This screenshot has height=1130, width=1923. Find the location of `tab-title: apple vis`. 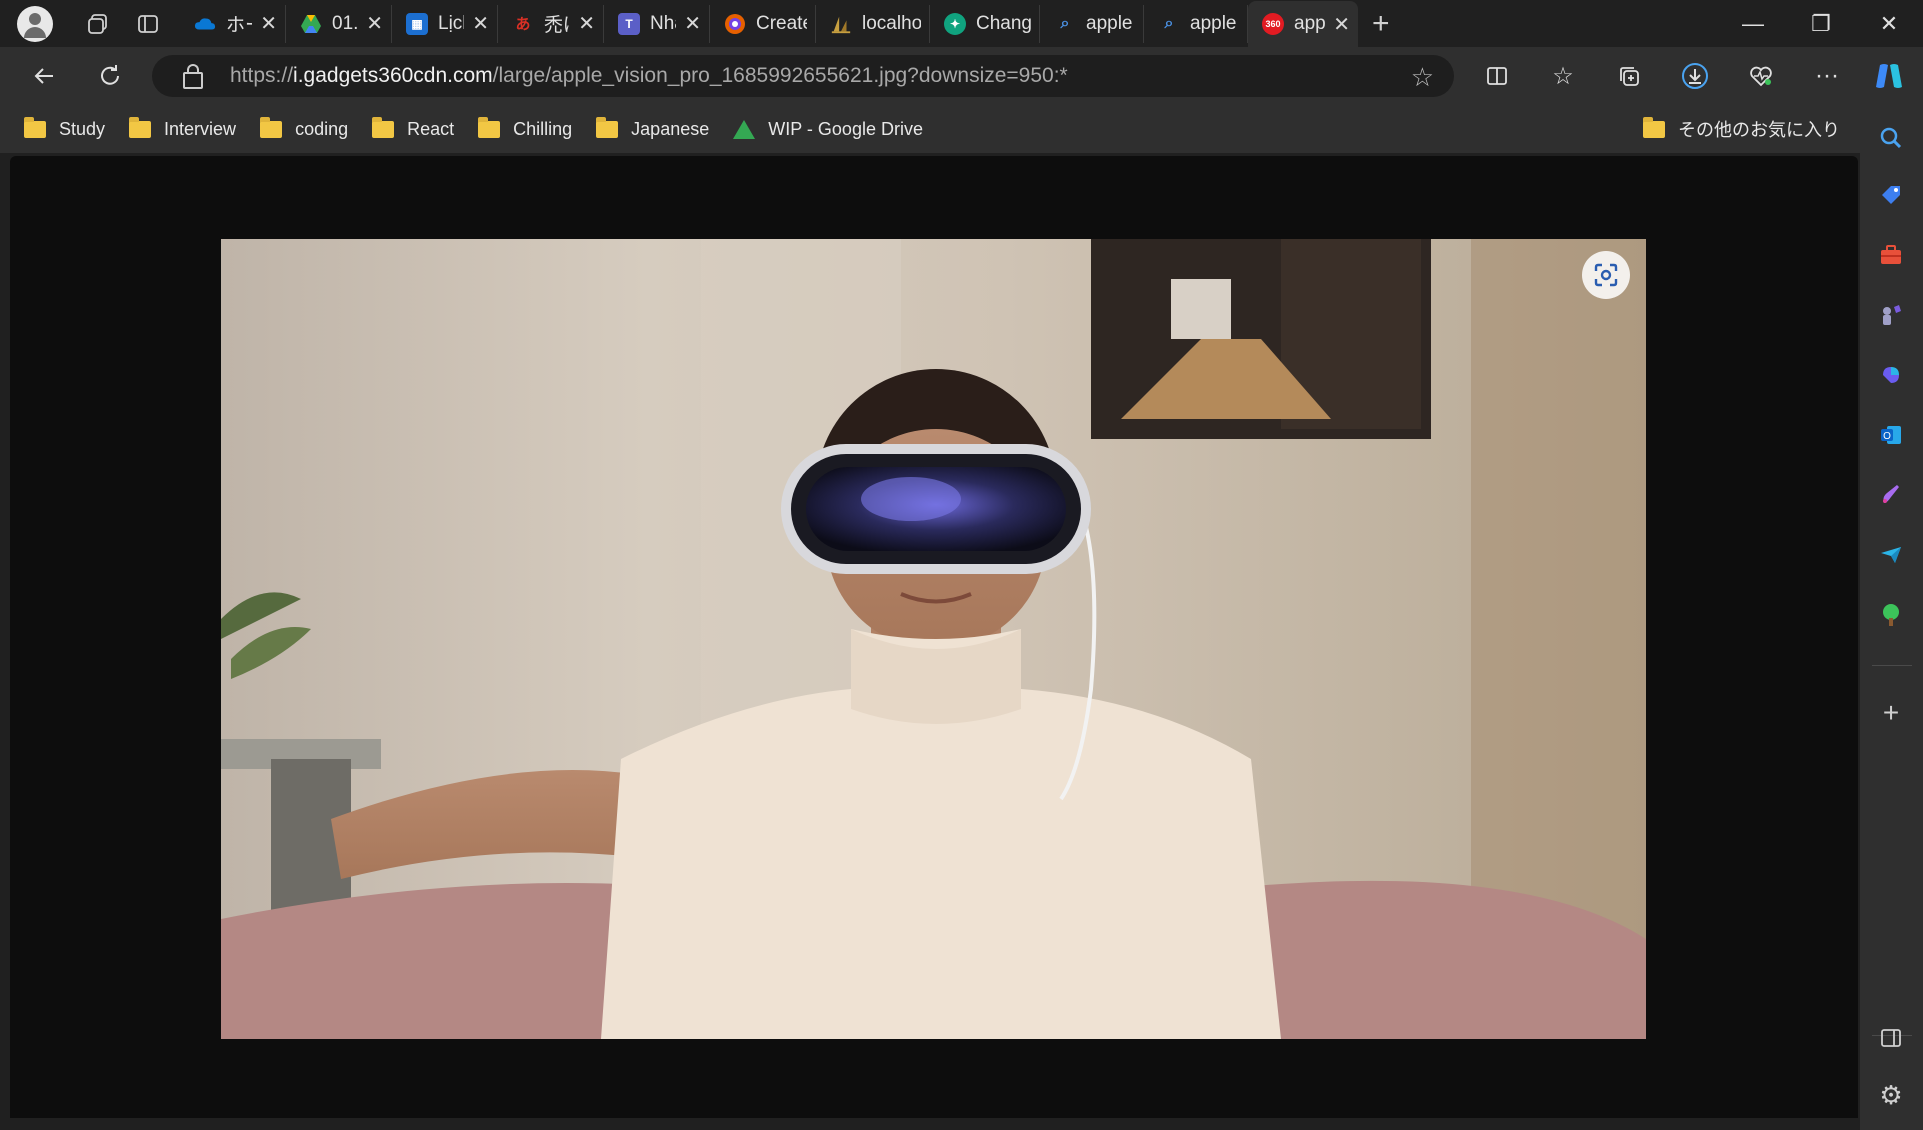

tab-title: apple vis is located at coordinates (1110, 23).